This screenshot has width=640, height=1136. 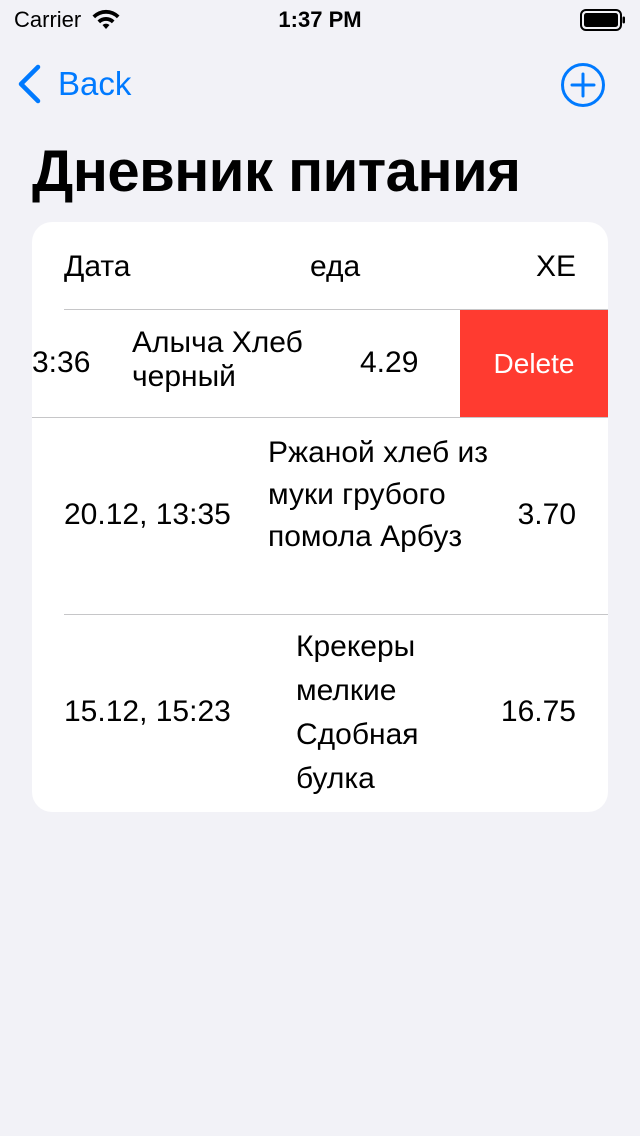 I want to click on row-xe: 16.75, so click(x=538, y=711).